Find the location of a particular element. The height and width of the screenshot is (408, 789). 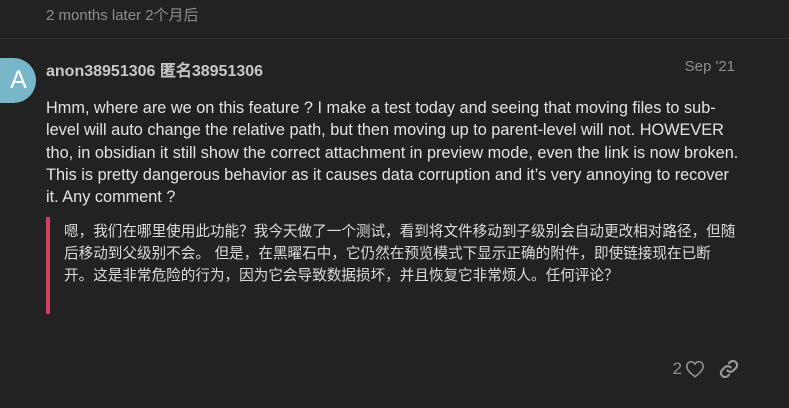

time-gap-label: 2 months later 2个月后 is located at coordinates (122, 15).